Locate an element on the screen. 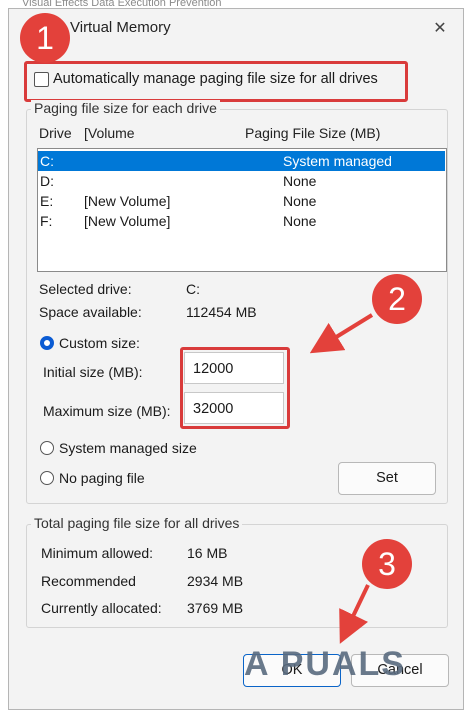 The width and height of the screenshot is (472, 714). annotation-arrows is located at coordinates (341, 478).